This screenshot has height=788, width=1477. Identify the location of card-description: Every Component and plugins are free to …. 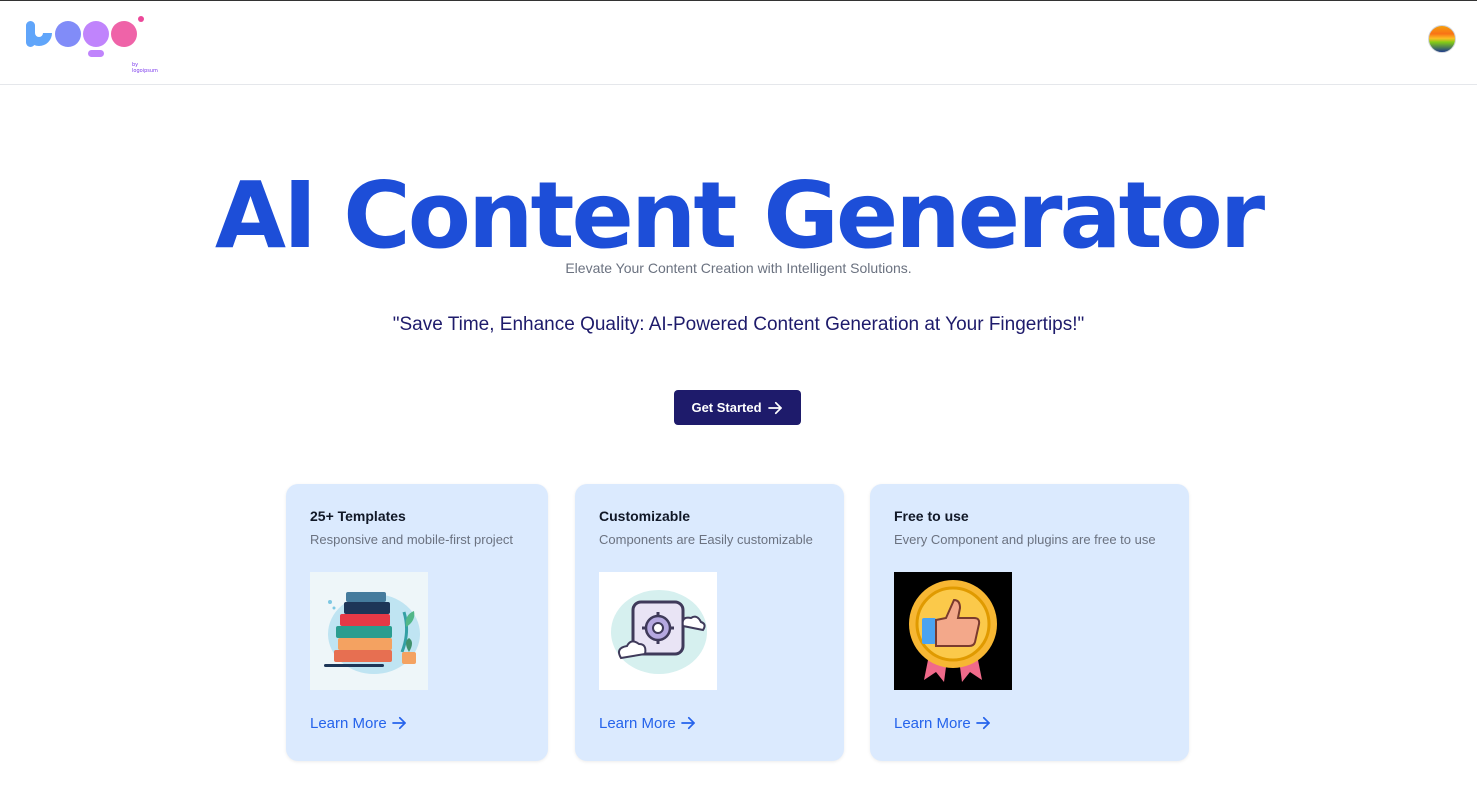
(1025, 539).